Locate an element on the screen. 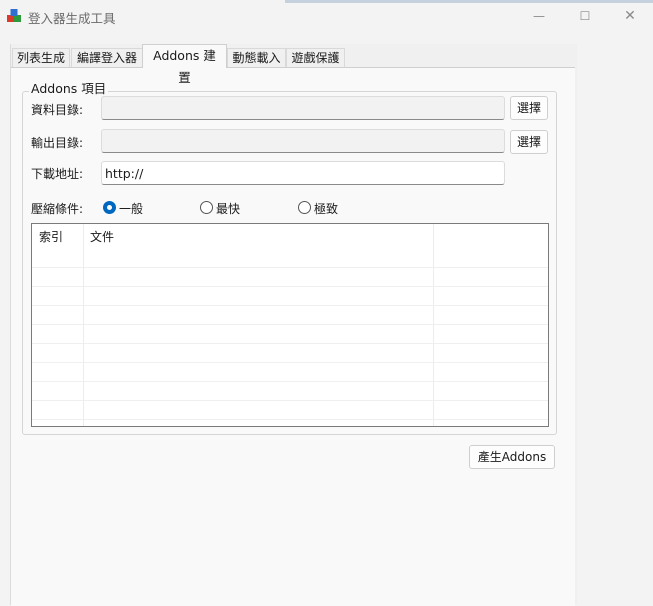 This screenshot has height=606, width=653. minimize-icon: — is located at coordinates (539, 16).